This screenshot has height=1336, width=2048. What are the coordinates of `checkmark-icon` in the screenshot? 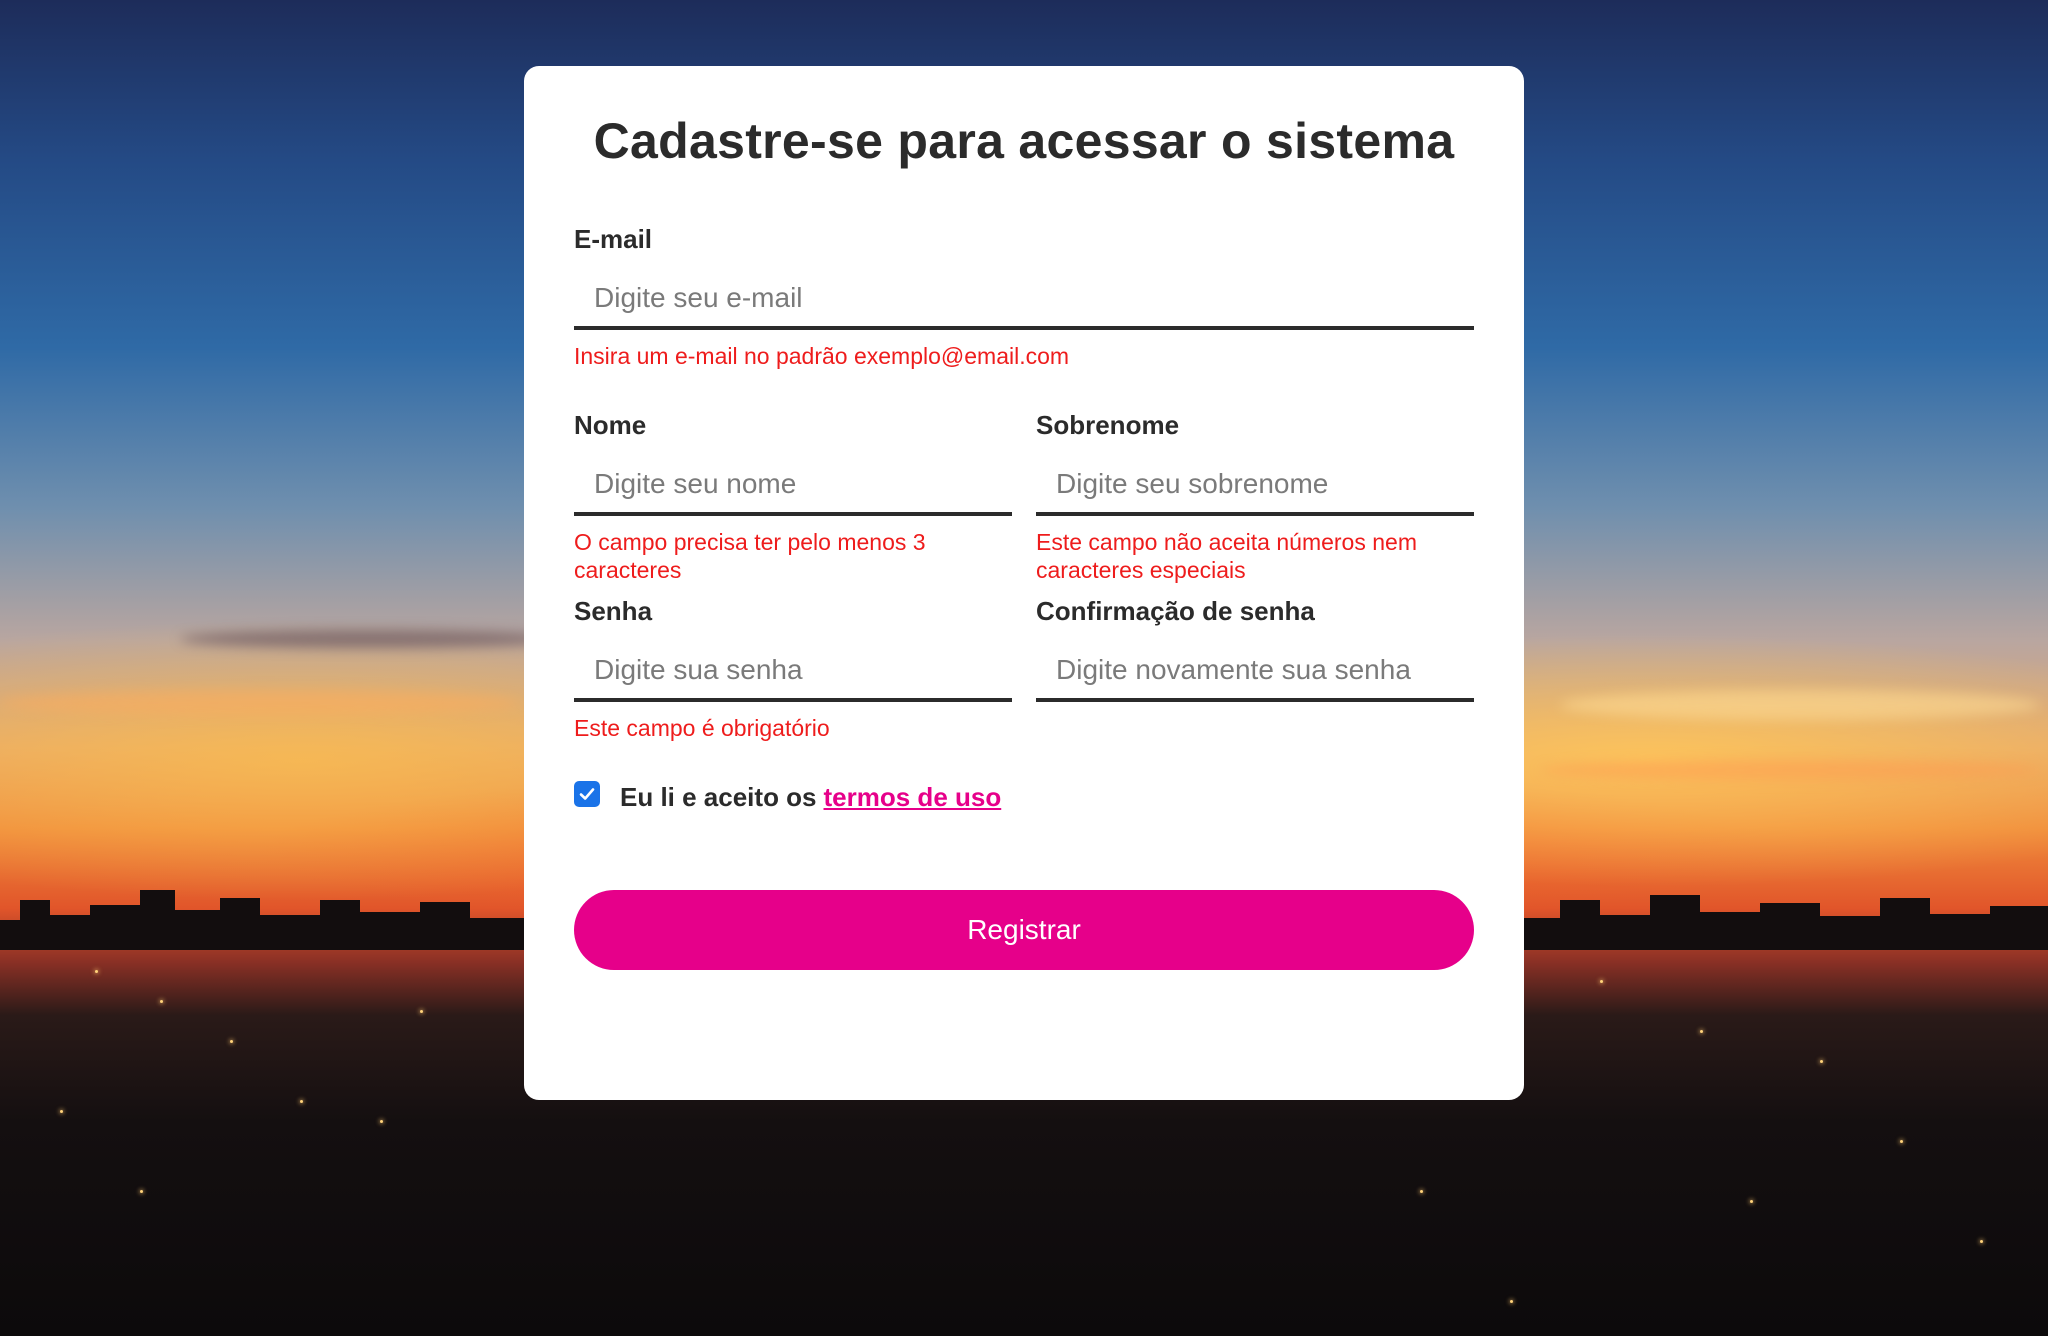 It's located at (587, 793).